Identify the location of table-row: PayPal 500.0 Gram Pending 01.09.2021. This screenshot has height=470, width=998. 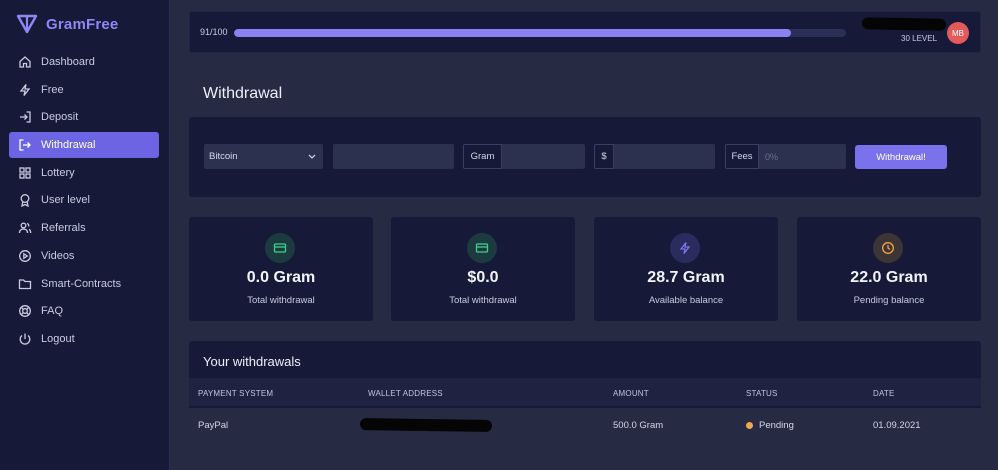
(585, 424).